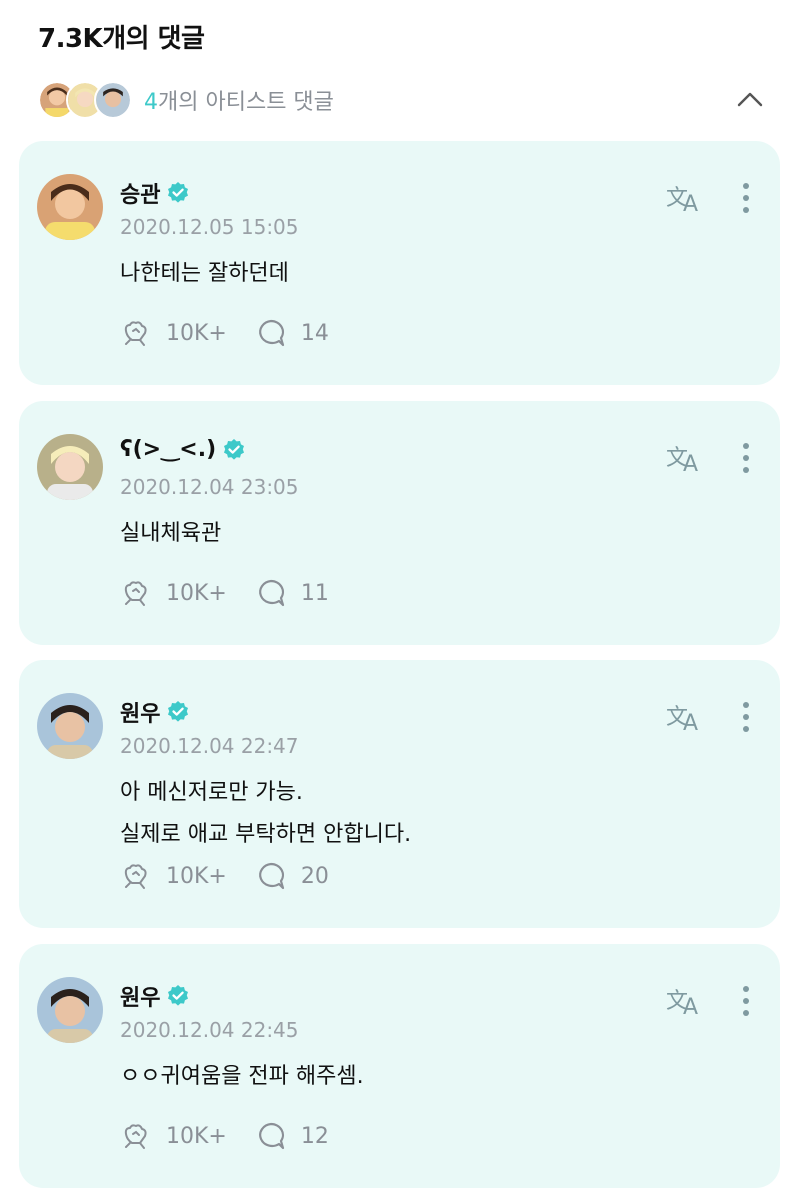 The image size is (799, 1200). What do you see at coordinates (211, 792) in the screenshot?
I see `comment-line: 아 메신저로만 가능.` at bounding box center [211, 792].